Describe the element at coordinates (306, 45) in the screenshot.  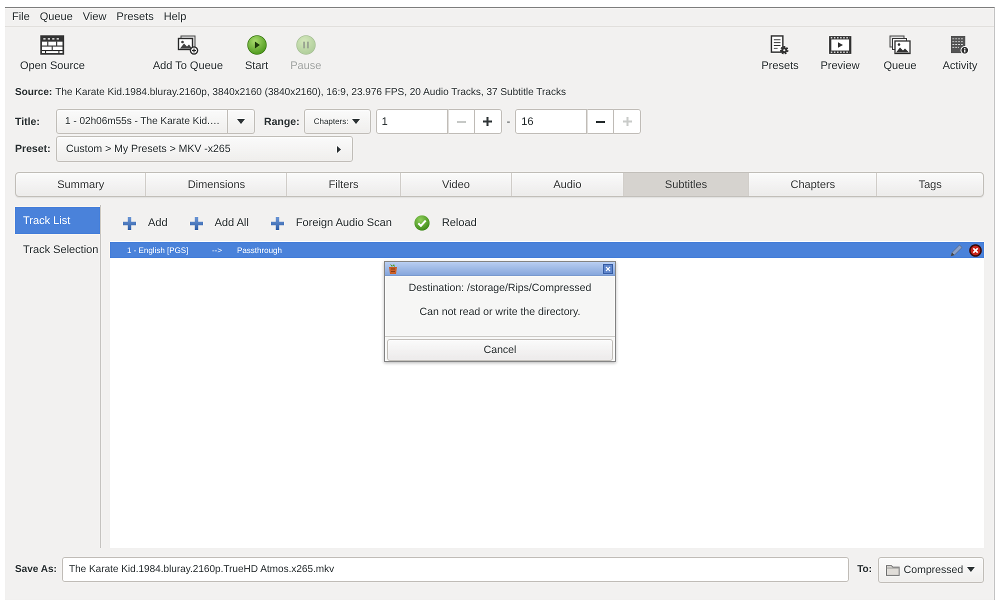
I see `pause-icon` at that location.